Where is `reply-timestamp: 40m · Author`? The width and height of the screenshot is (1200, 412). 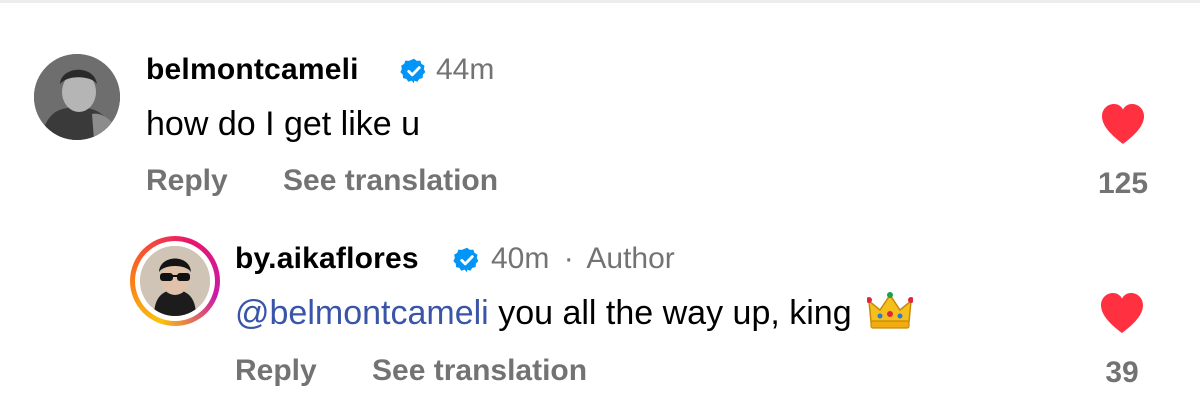 reply-timestamp: 40m · Author is located at coordinates (583, 259).